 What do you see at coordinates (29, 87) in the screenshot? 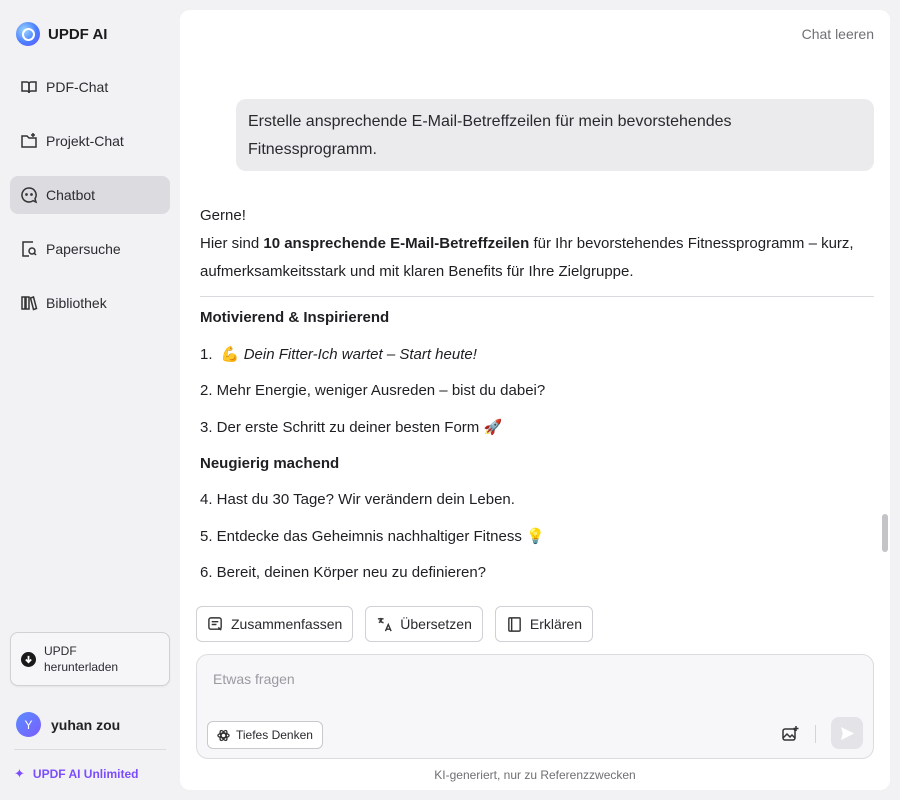
I see `book-open-icon` at bounding box center [29, 87].